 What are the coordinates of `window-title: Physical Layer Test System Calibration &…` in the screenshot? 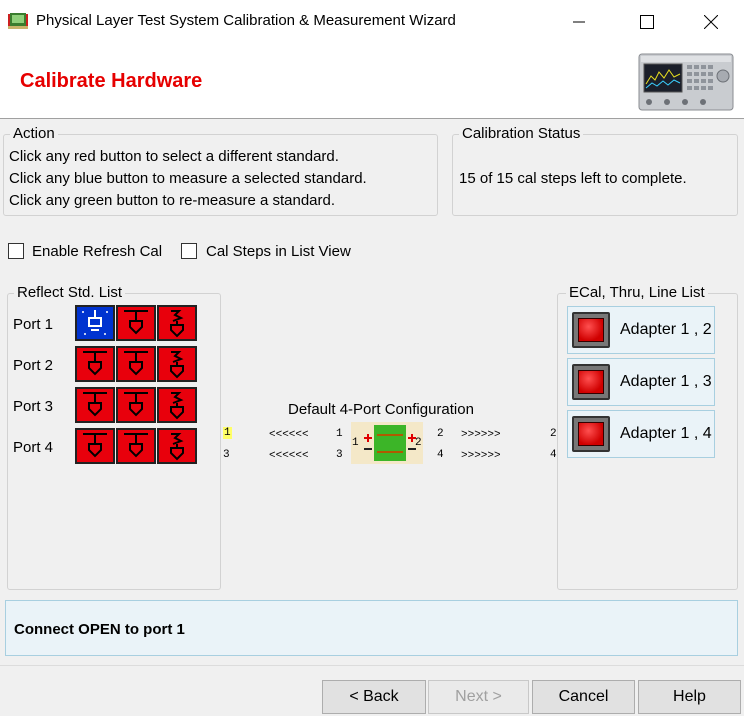 It's located at (246, 20).